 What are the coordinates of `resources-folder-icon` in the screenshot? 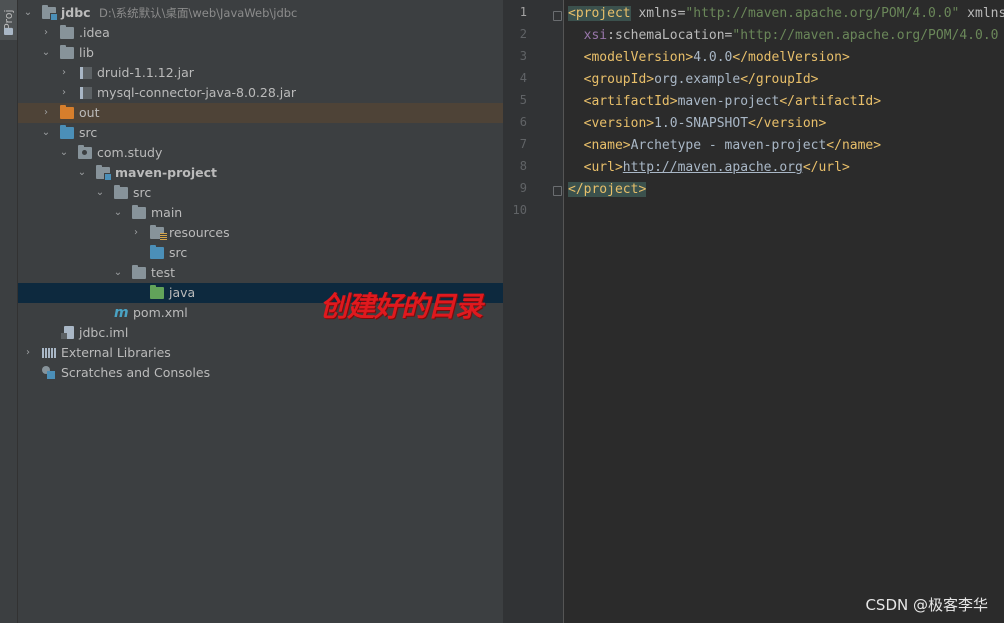 It's located at (158, 232).